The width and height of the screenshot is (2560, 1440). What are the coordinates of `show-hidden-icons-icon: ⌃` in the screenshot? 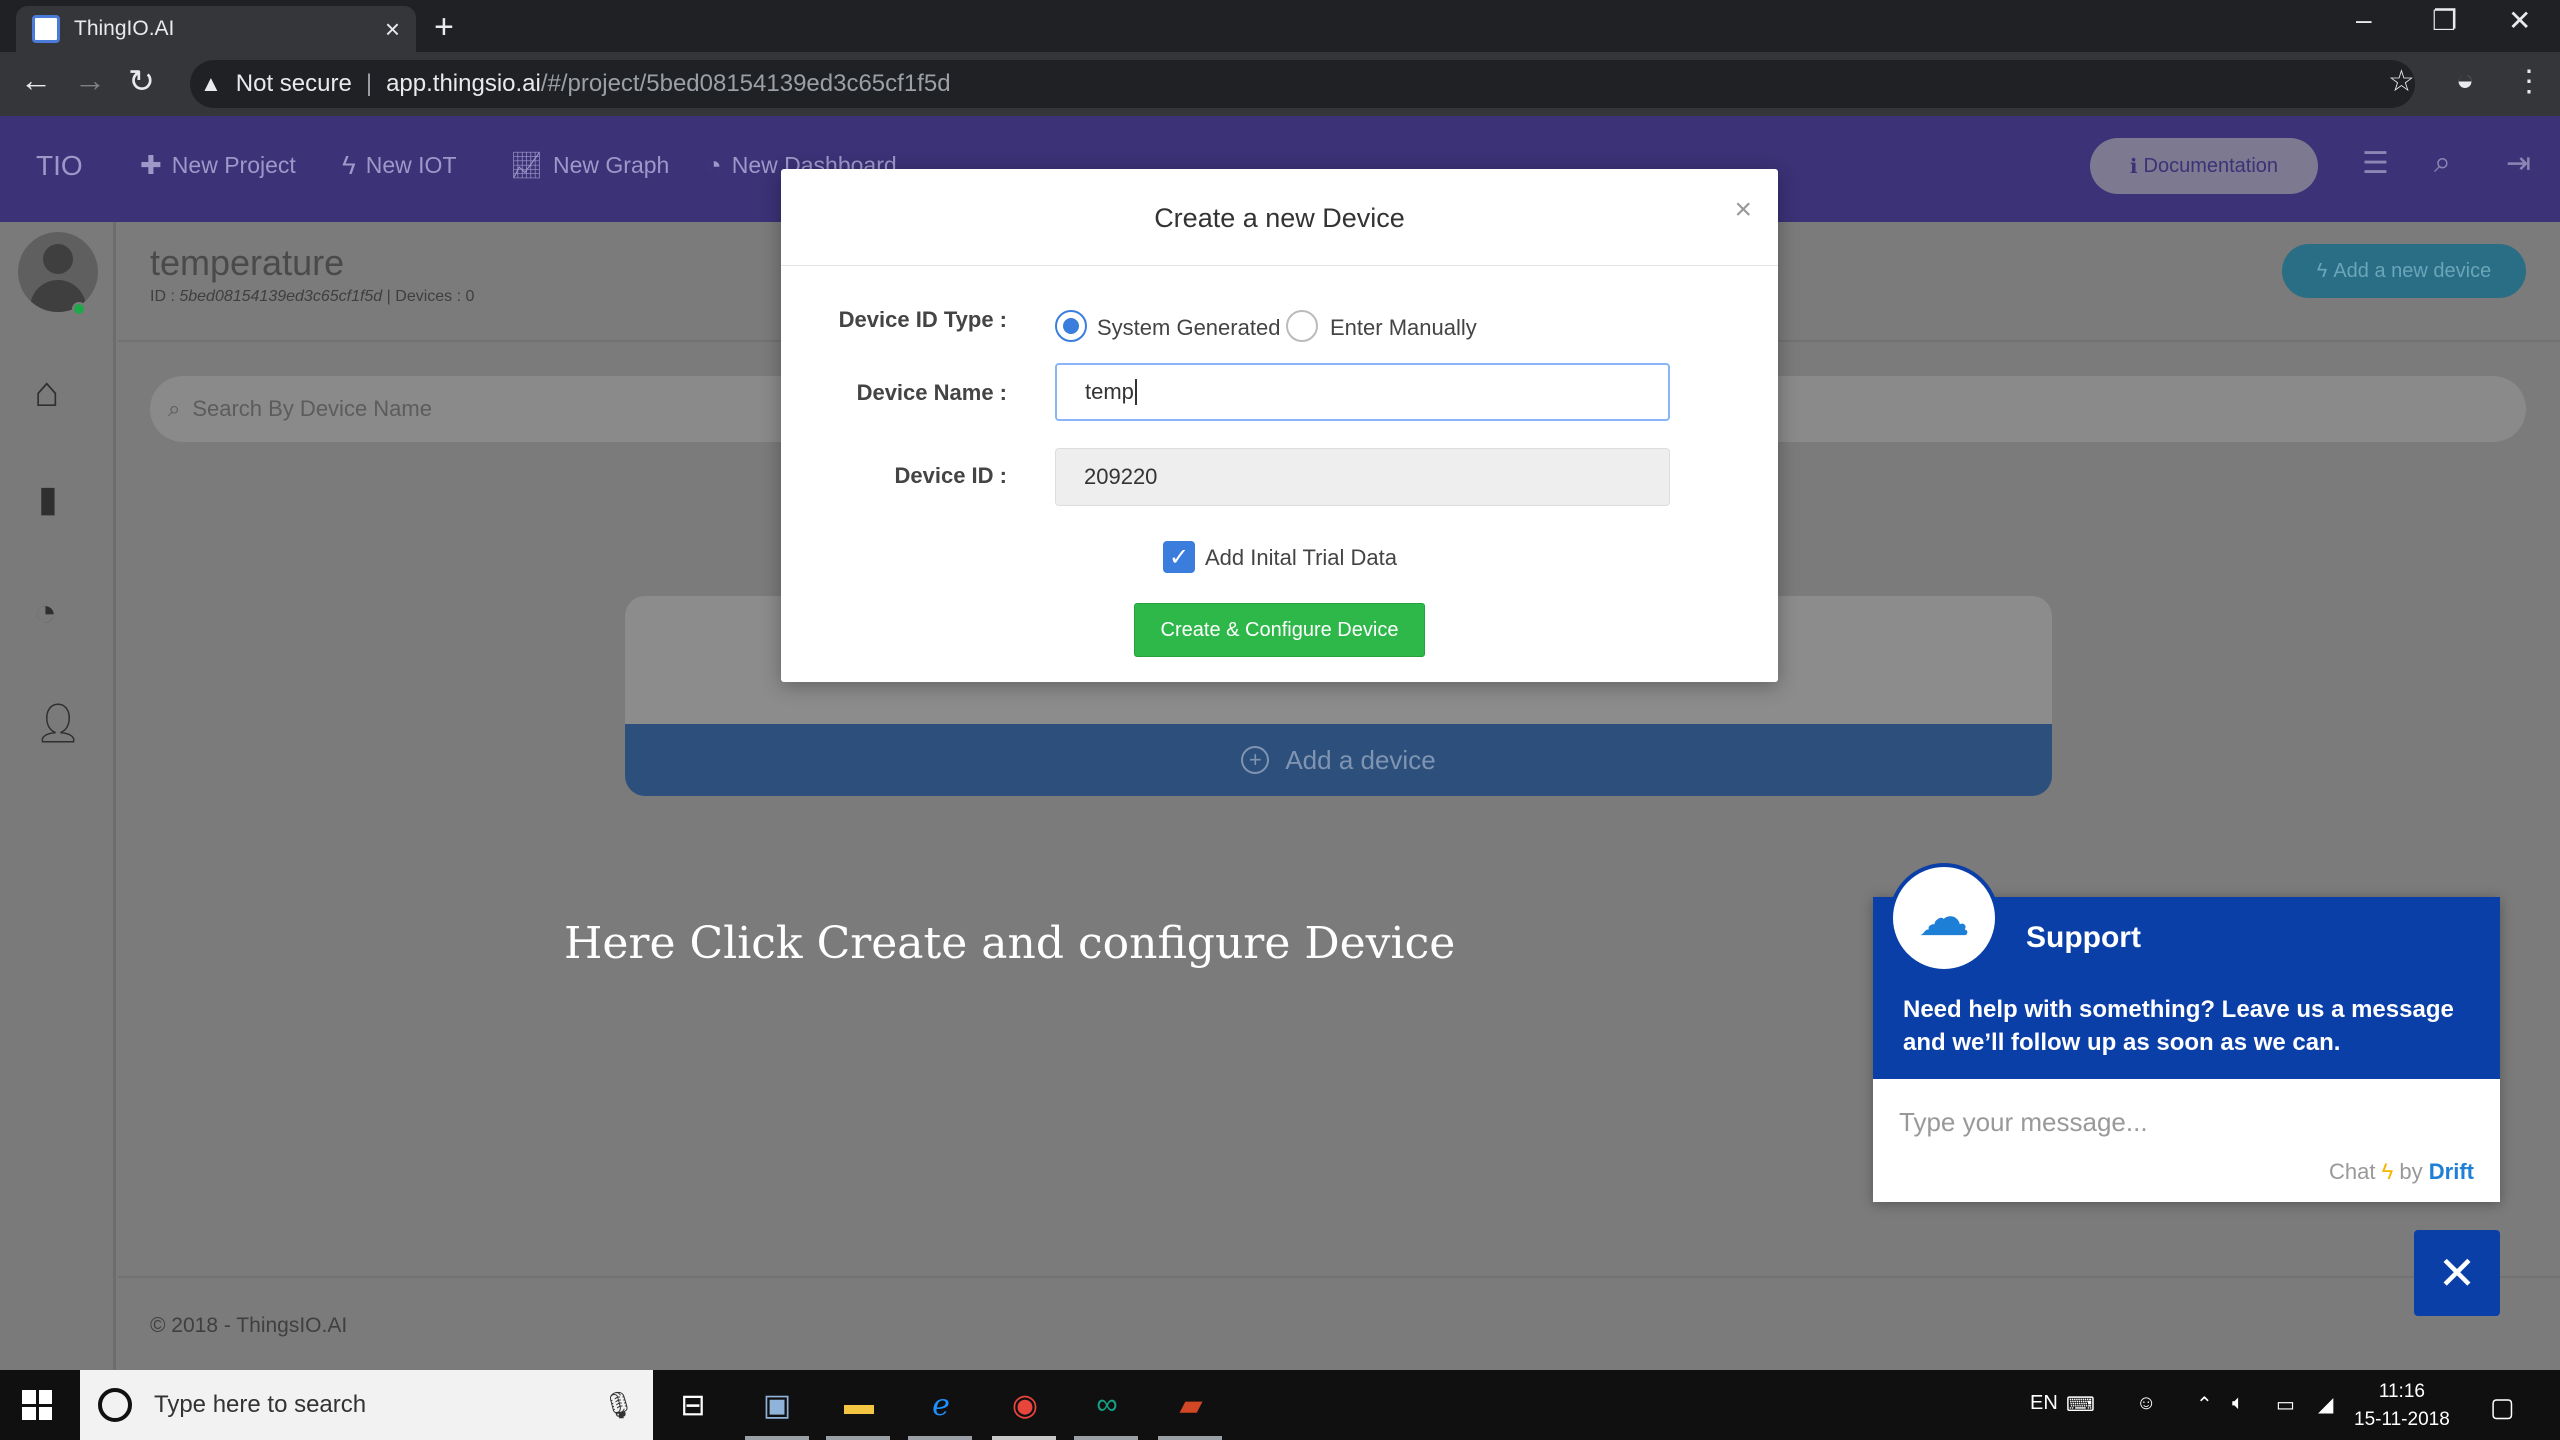 It's located at (2204, 1404).